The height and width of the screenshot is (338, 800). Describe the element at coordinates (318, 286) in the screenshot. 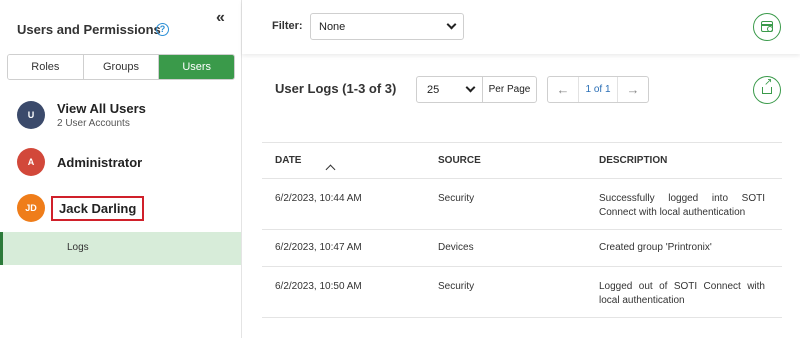

I see `cell-date: 6/2/2023, 10:50 AM` at that location.